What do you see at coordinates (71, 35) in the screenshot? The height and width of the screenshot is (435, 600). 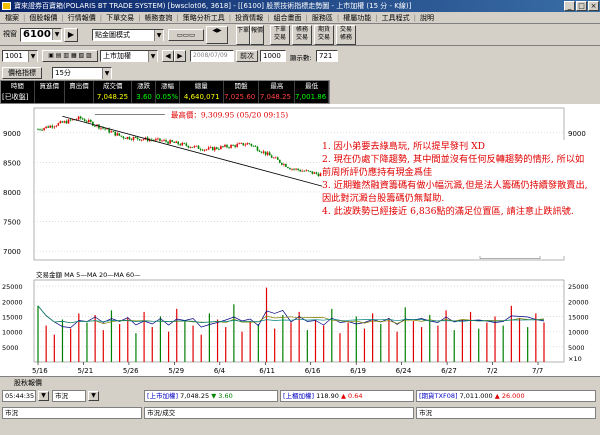 I see `go-button: ▶` at bounding box center [71, 35].